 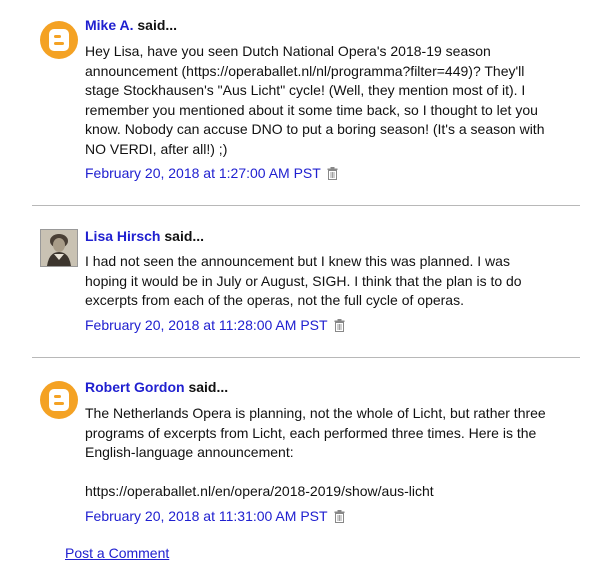 What do you see at coordinates (135, 387) in the screenshot?
I see `comment-author-link: Robert Gordon` at bounding box center [135, 387].